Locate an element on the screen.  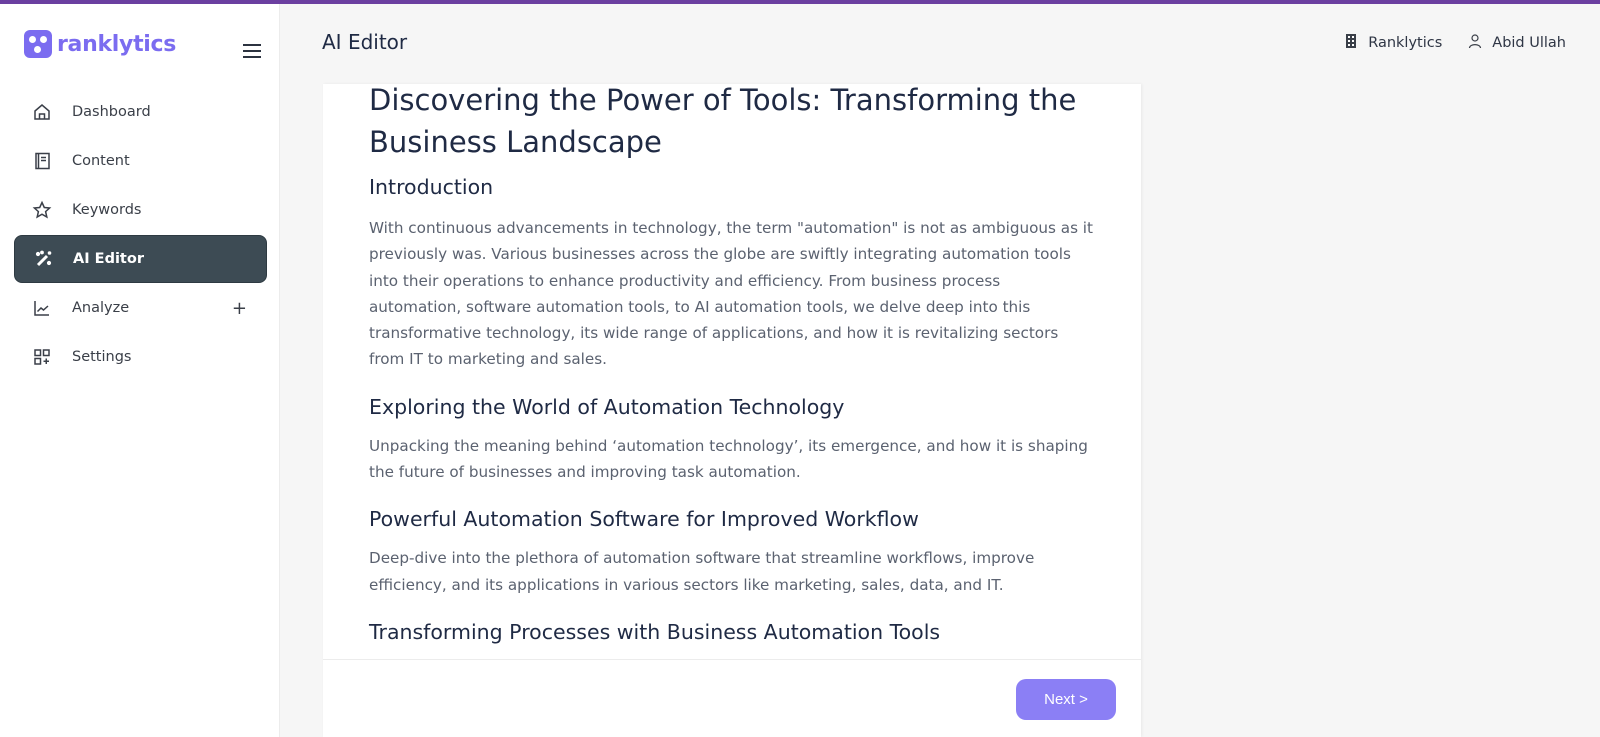
magic-wand-icon is located at coordinates (43, 259).